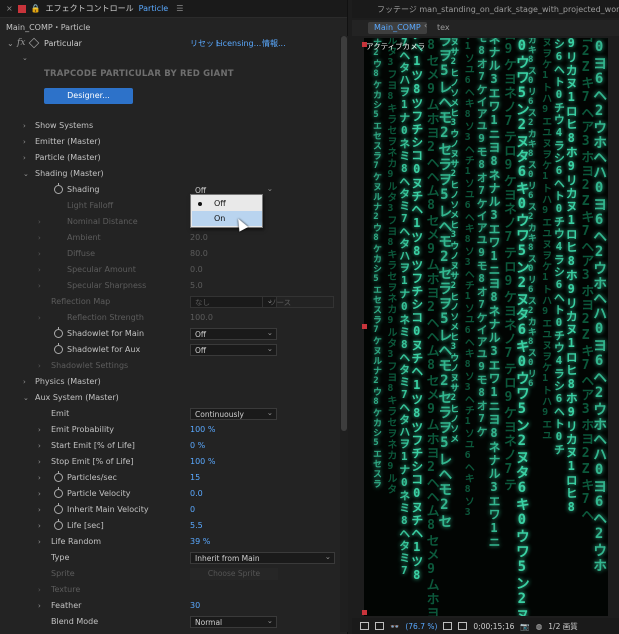 The image size is (619, 634). I want to click on property-value: 0 %, so click(197, 446).